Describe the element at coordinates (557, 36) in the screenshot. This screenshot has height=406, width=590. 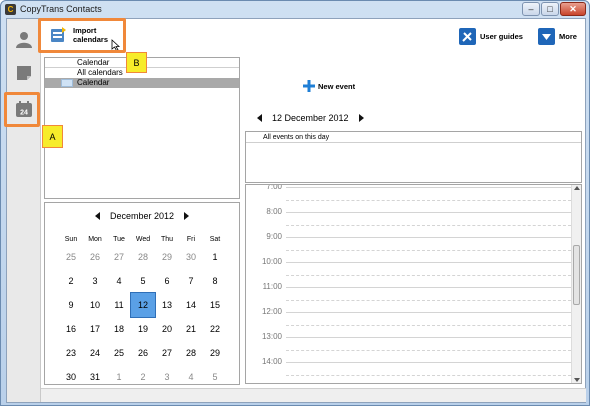
I see `more-button: More` at that location.